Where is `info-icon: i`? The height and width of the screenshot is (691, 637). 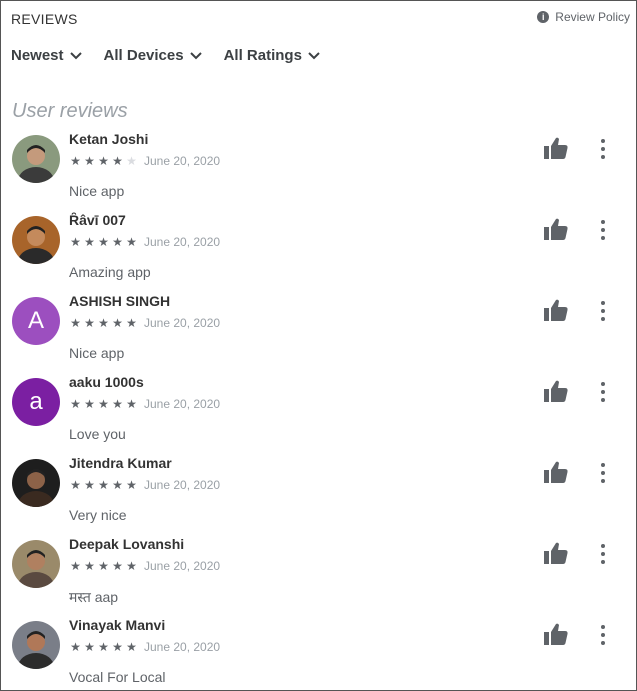
info-icon: i is located at coordinates (543, 17).